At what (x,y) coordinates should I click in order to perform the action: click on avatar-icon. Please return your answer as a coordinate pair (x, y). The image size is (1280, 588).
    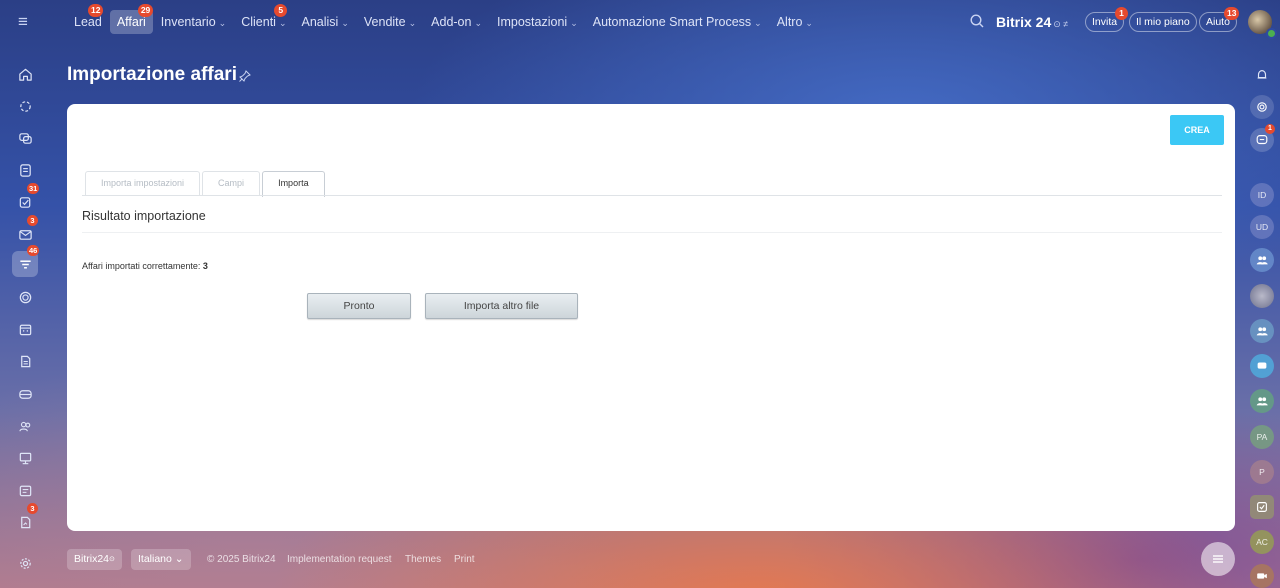
    Looking at the image, I should click on (1262, 296).